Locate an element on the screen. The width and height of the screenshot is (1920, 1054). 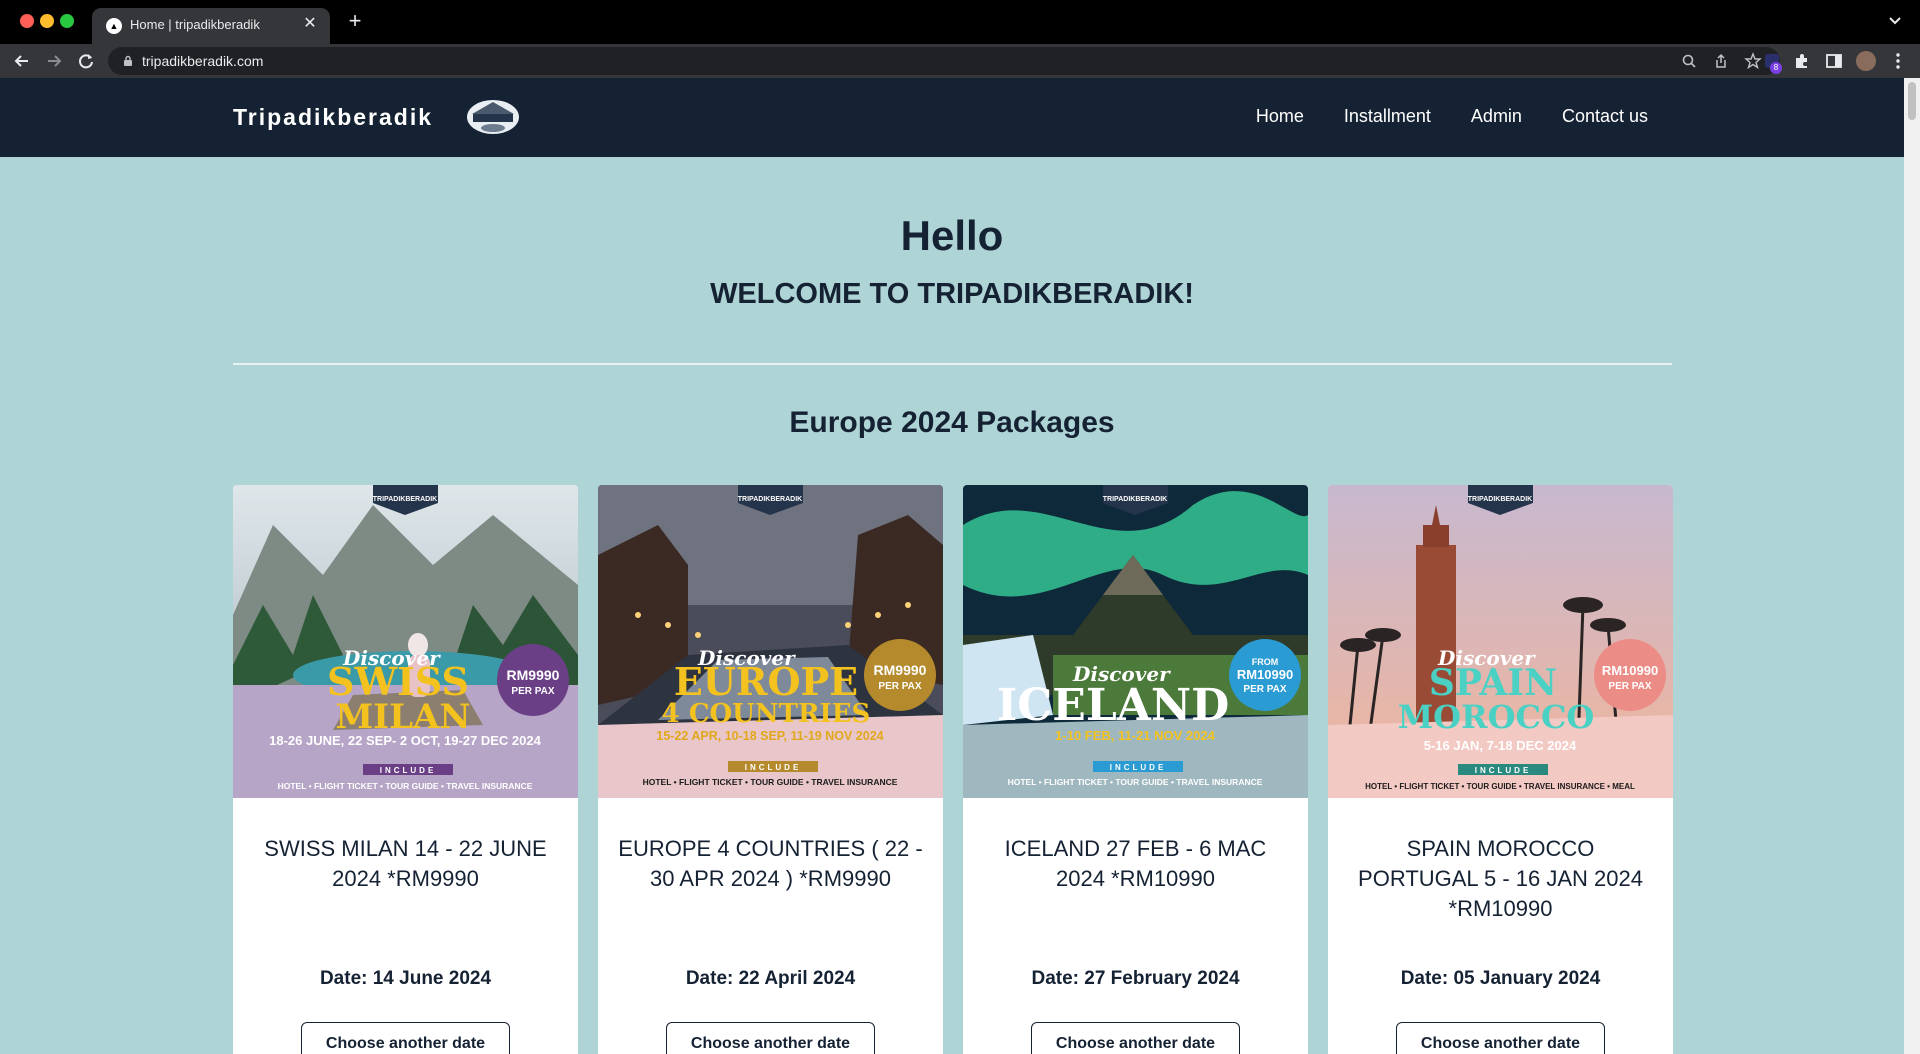
extension-badge: 8 is located at coordinates (1776, 68).